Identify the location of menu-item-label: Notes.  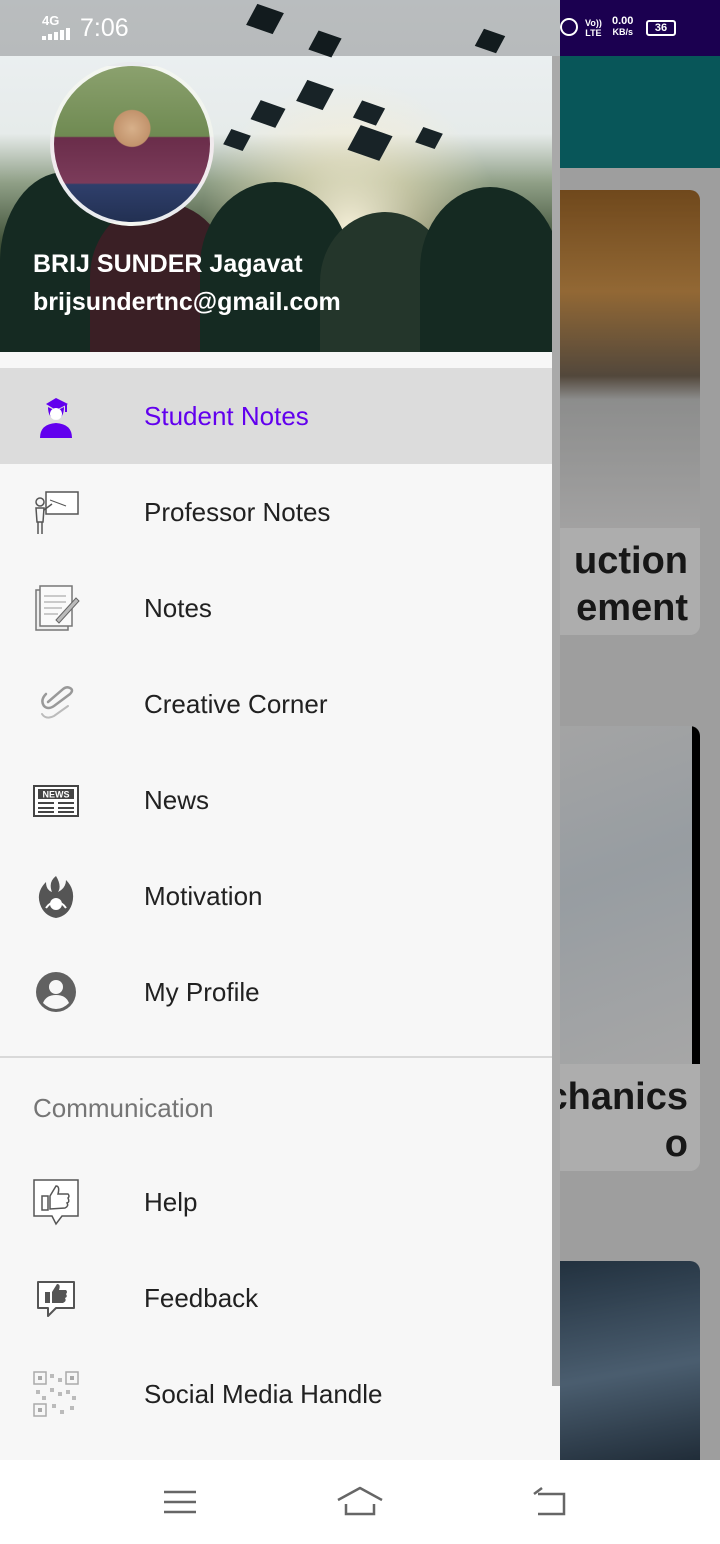
(178, 608).